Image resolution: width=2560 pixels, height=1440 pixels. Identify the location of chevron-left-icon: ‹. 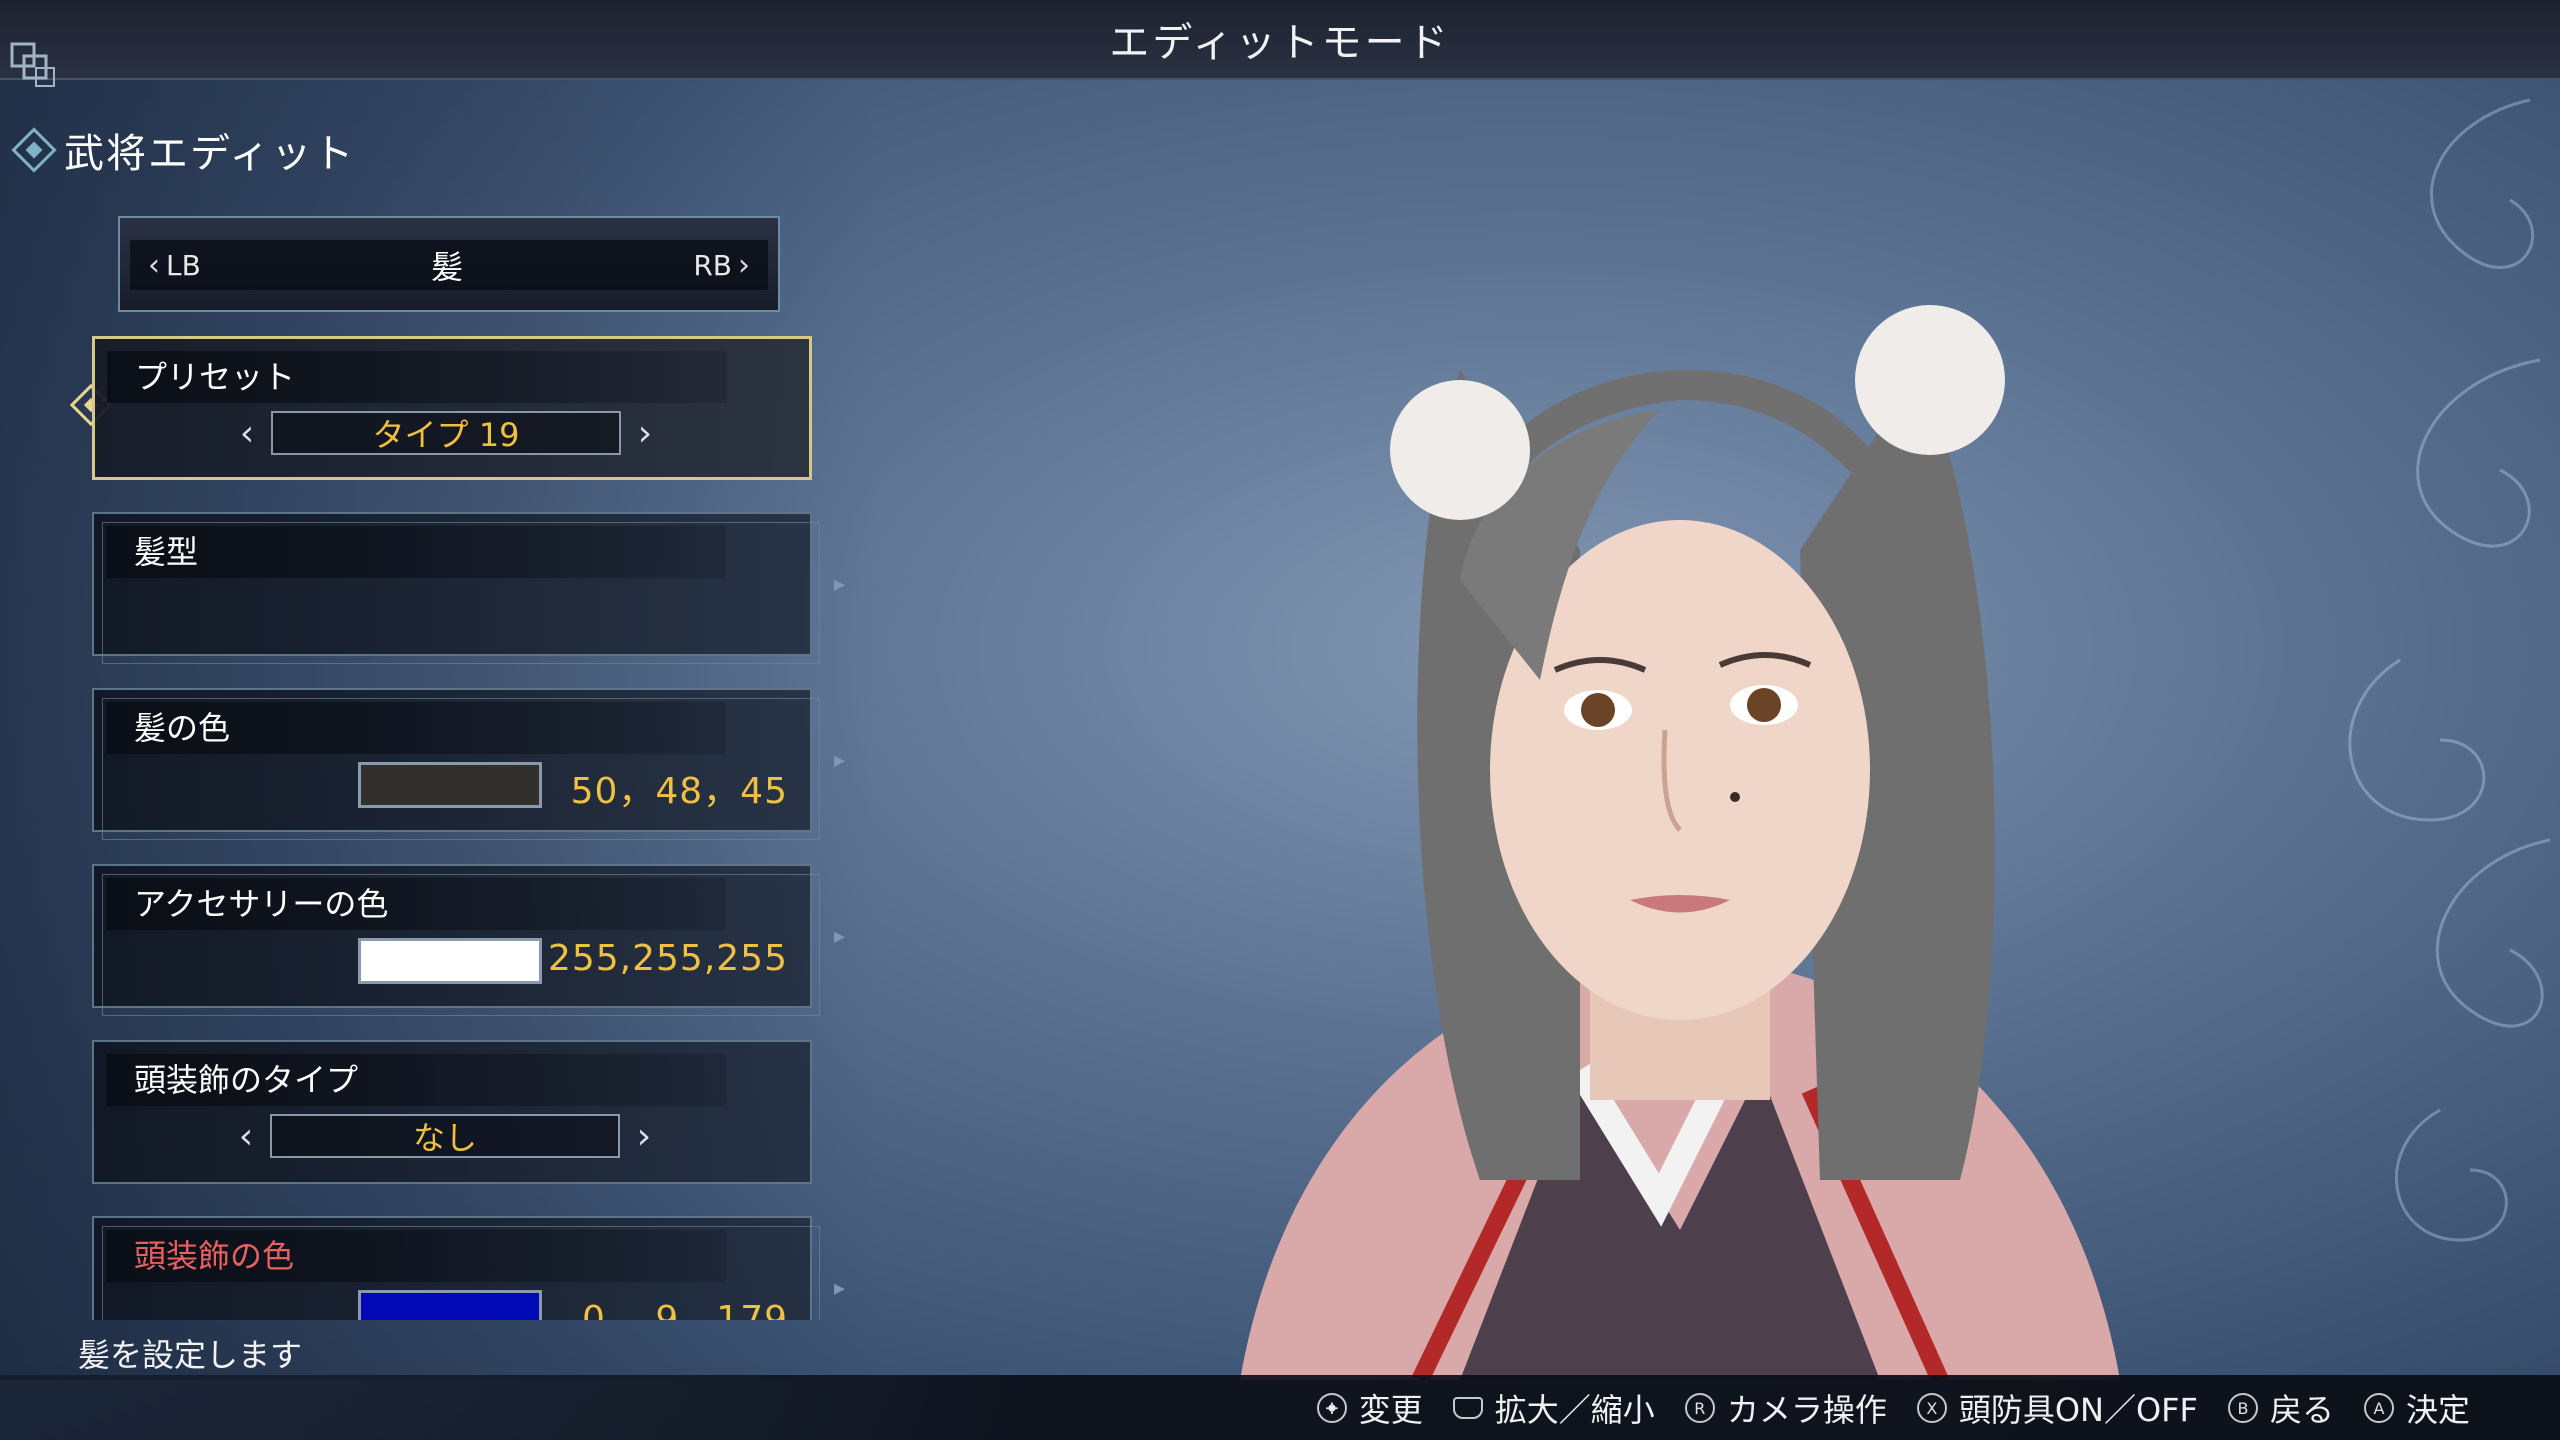
(154, 265).